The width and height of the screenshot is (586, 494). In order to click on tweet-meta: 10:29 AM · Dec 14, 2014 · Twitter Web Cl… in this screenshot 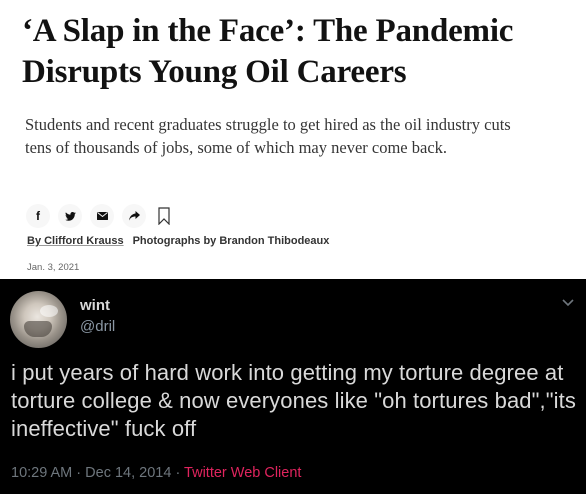, I will do `click(156, 473)`.